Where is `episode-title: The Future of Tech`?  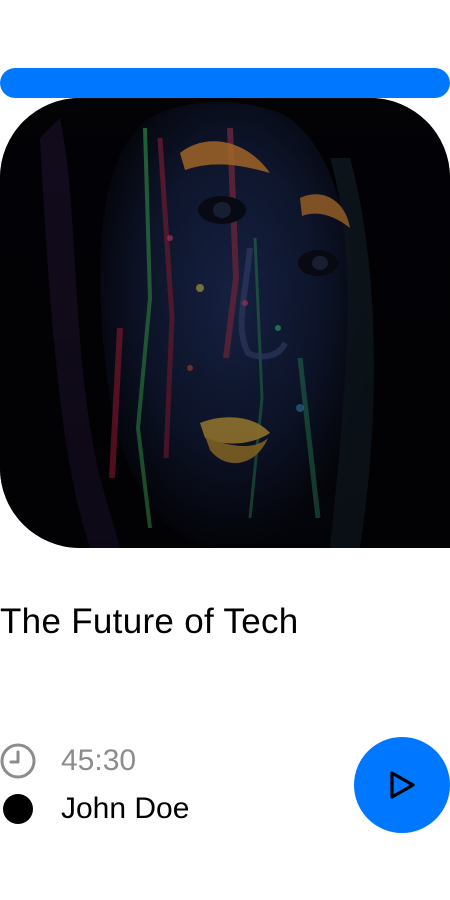
episode-title: The Future of Tech is located at coordinates (149, 621).